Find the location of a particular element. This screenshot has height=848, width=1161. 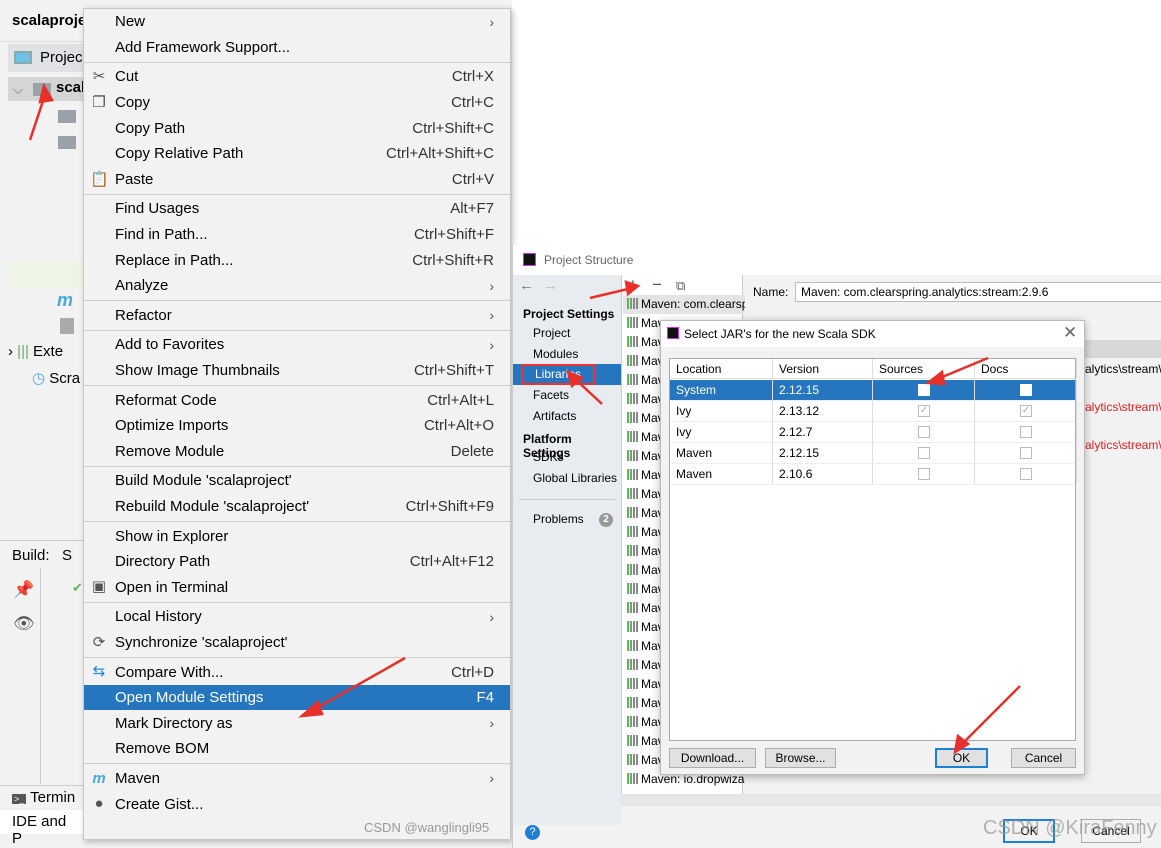

menu-item-label: Add to Favorites is located at coordinates (170, 345).